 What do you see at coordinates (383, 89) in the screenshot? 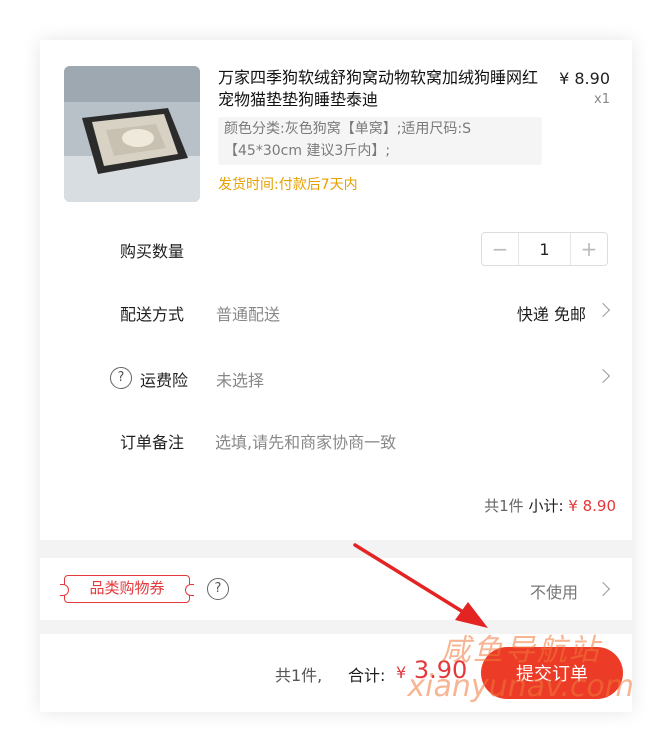
I see `product-title: 万家四季狗软绒舒狗窝动物软窝加绒狗睡网红宠物猫垫垫狗睡垫泰迪` at bounding box center [383, 89].